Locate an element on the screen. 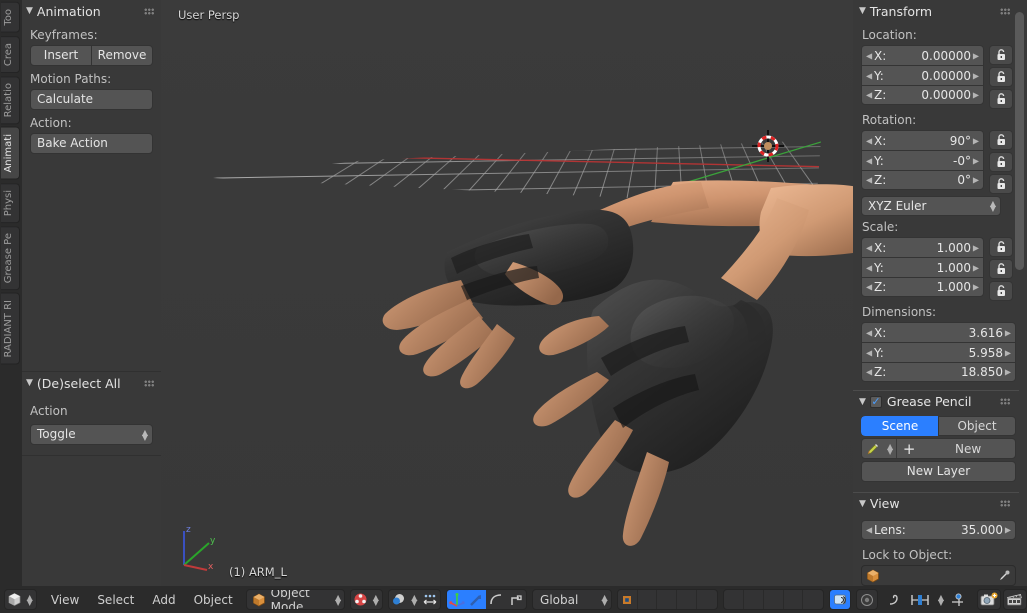 The image size is (1027, 613). rotation-x-field: ◀ X: 90° ▶ is located at coordinates (922, 140).